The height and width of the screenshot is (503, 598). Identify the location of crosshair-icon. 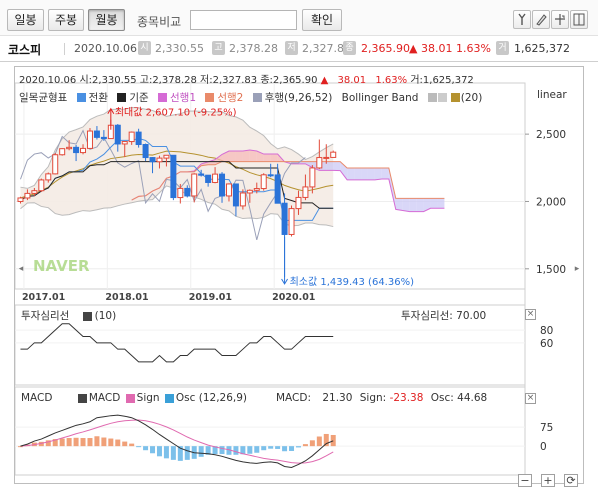
(560, 19).